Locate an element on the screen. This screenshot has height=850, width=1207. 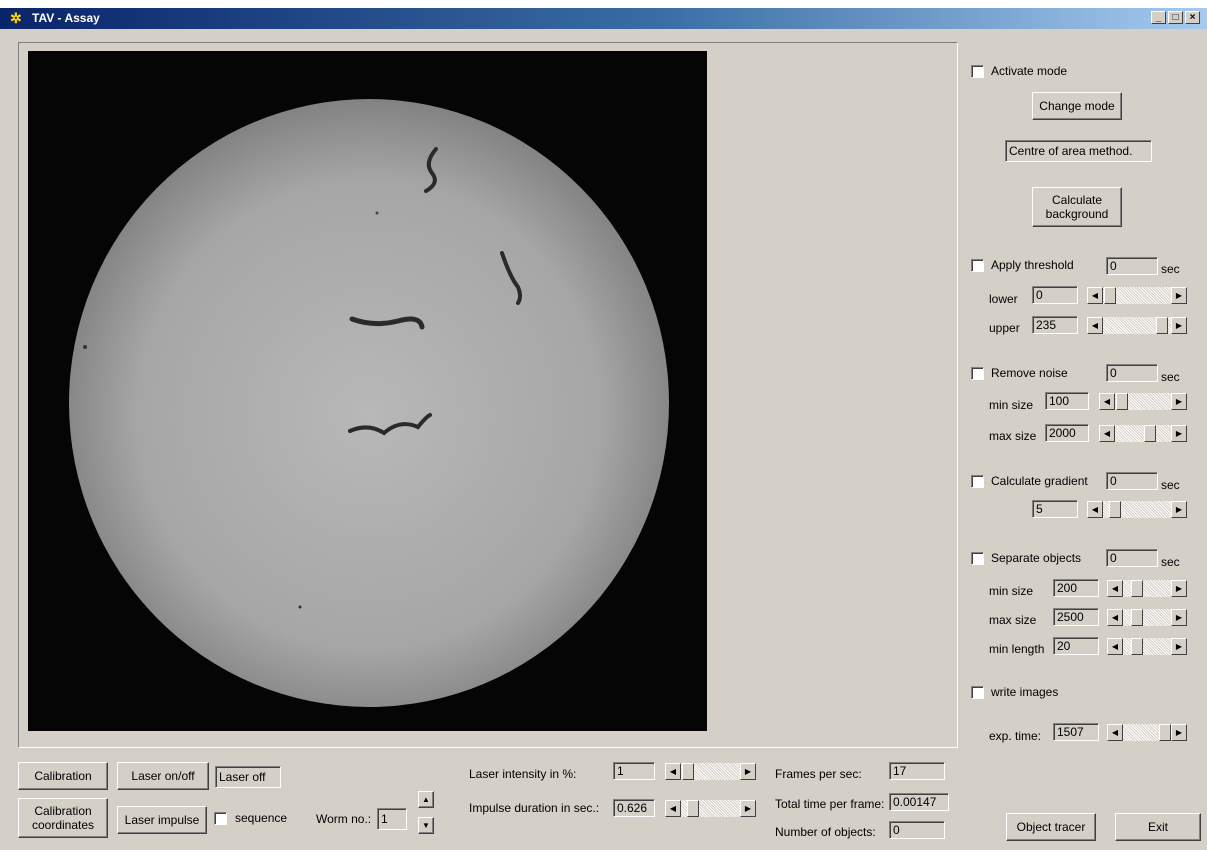
gradient-scrollbar: ◀ ▶ is located at coordinates (1137, 509).